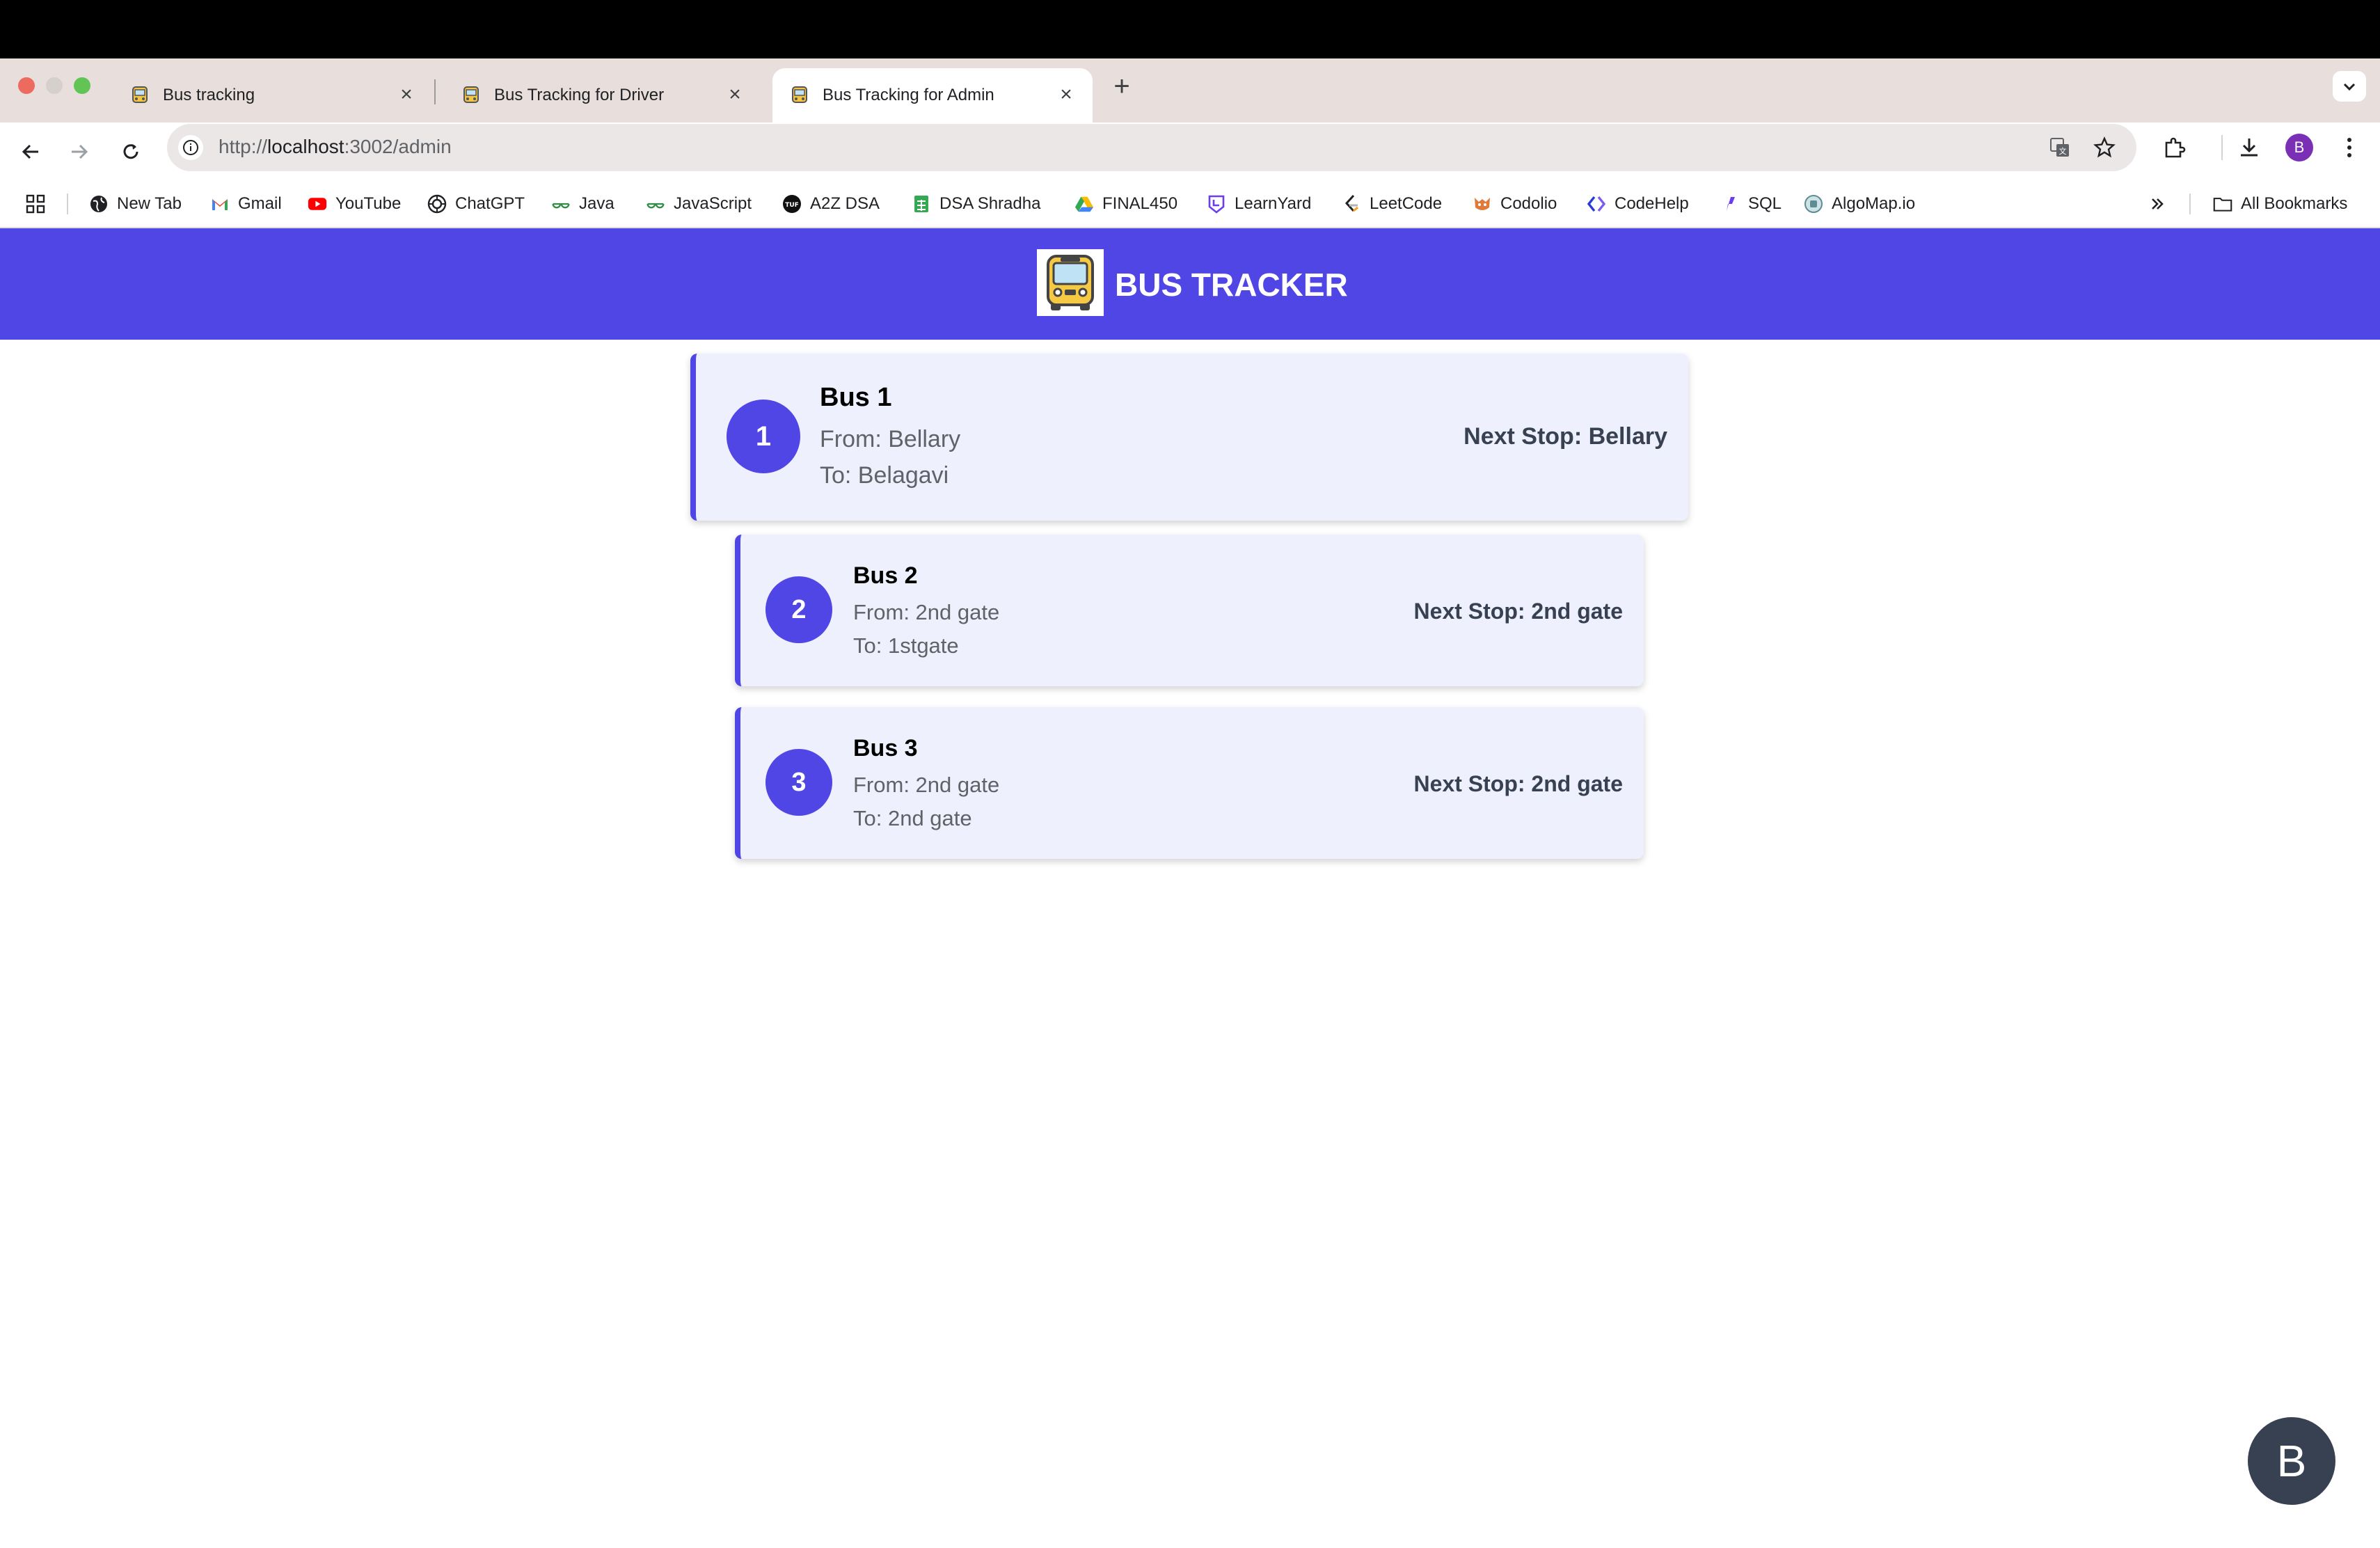  I want to click on svg-text: TUF, so click(792, 205).